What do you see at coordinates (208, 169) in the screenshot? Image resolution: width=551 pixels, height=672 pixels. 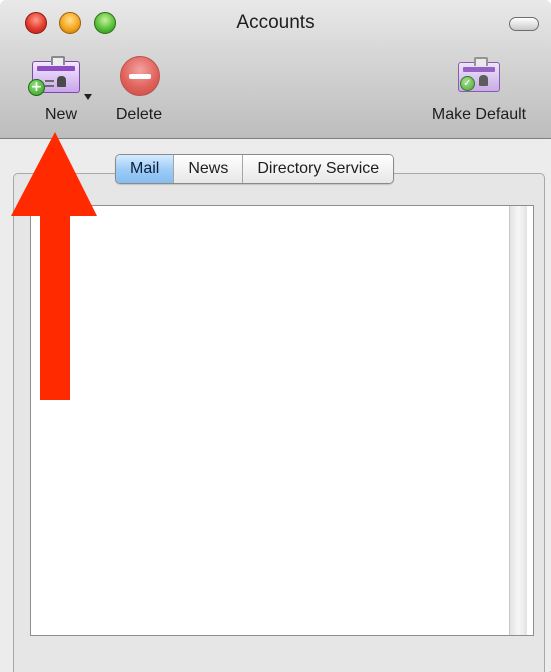 I see `tab-news: News` at bounding box center [208, 169].